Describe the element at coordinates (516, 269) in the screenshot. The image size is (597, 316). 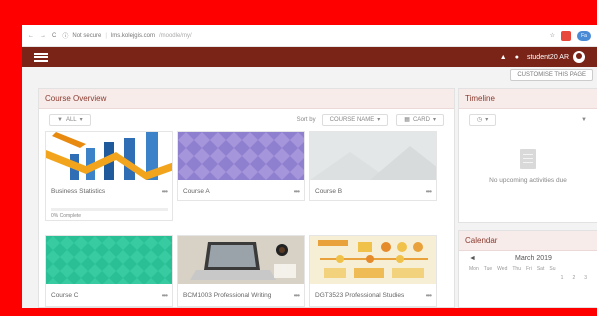
I see `weekday-label: Thu` at that location.